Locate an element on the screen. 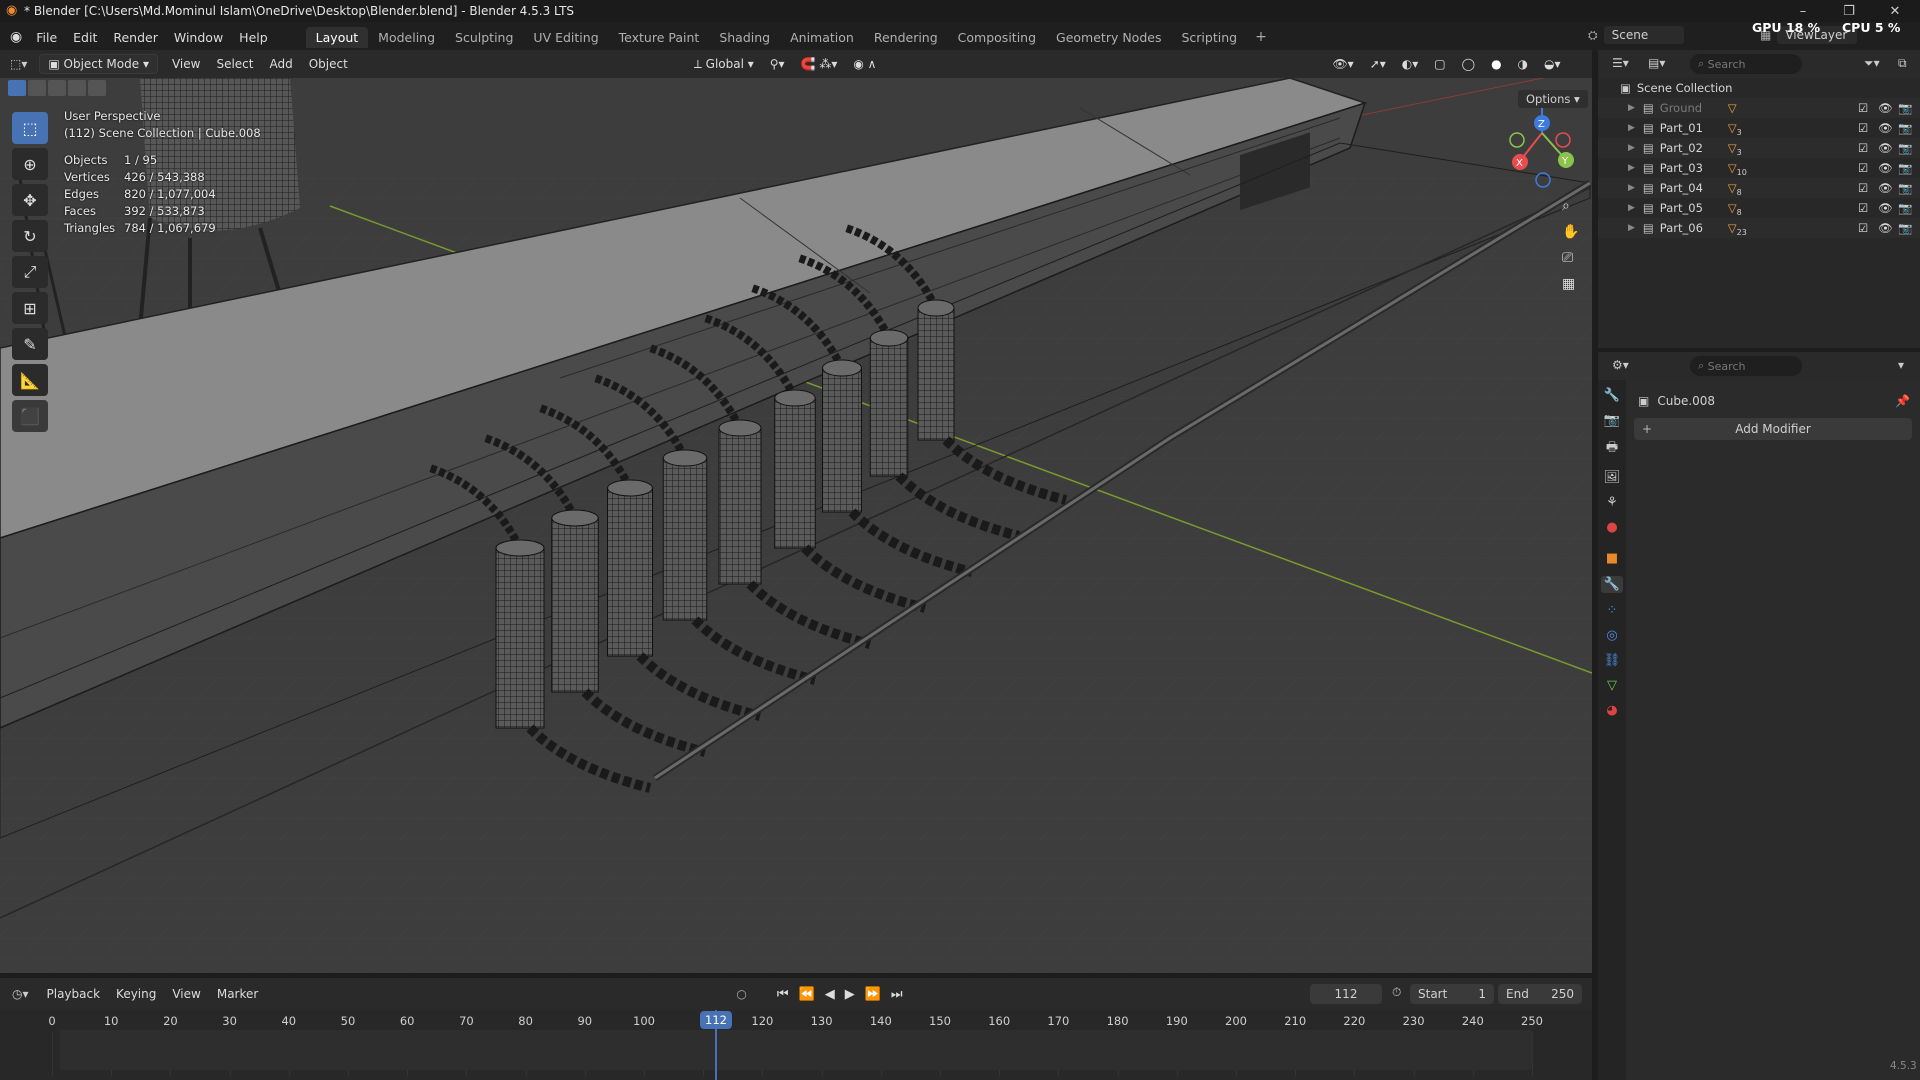 The image size is (1920, 1080). outliner-item-part_05: ▶ ▤ Part_05 ▽ 8 ☑ 👁 📷 is located at coordinates (1759, 208).